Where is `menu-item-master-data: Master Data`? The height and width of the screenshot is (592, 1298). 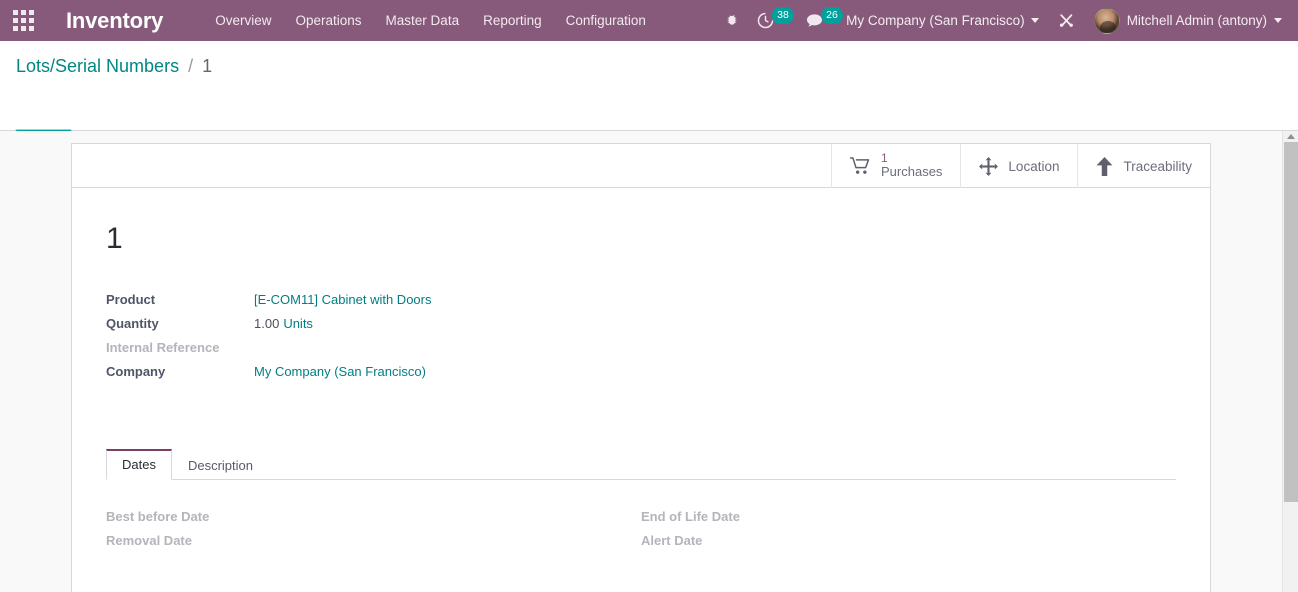
menu-item-master-data: Master Data is located at coordinates (423, 20).